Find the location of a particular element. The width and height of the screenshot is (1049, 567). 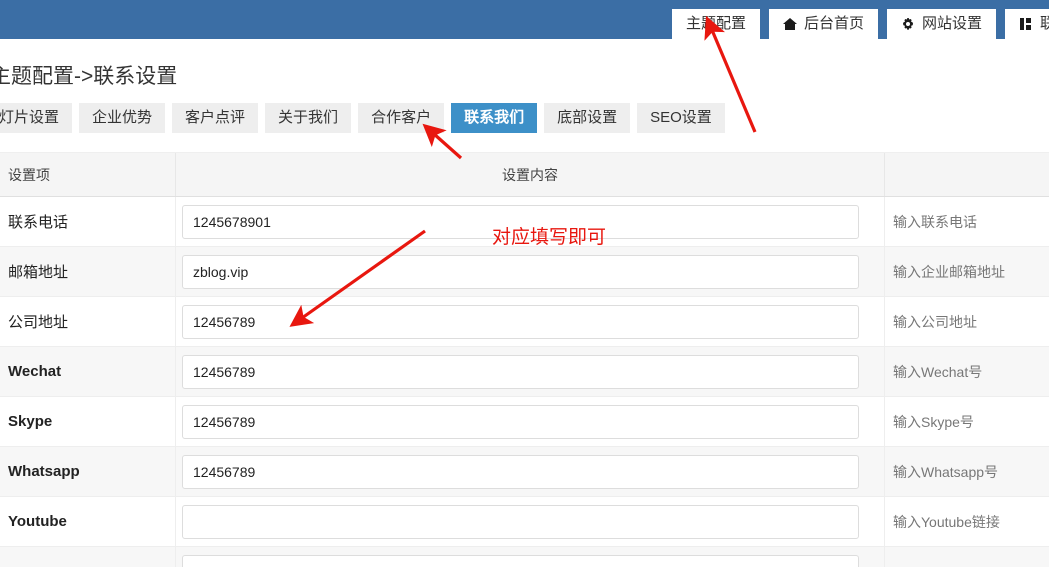

row-hint-cell: 输入Skype号 is located at coordinates (967, 422).